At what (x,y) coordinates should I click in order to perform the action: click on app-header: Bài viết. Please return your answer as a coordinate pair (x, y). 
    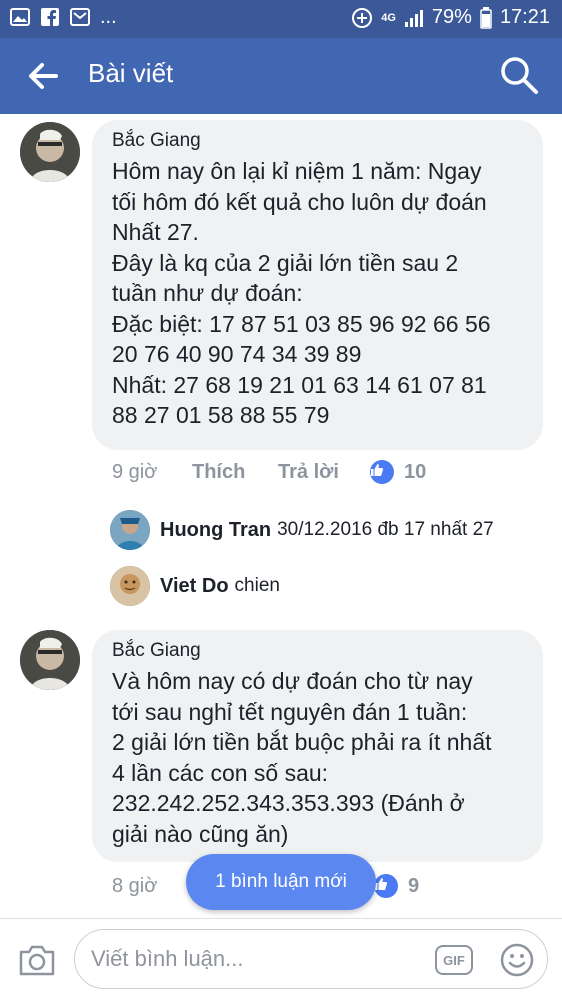
    Looking at the image, I should click on (281, 76).